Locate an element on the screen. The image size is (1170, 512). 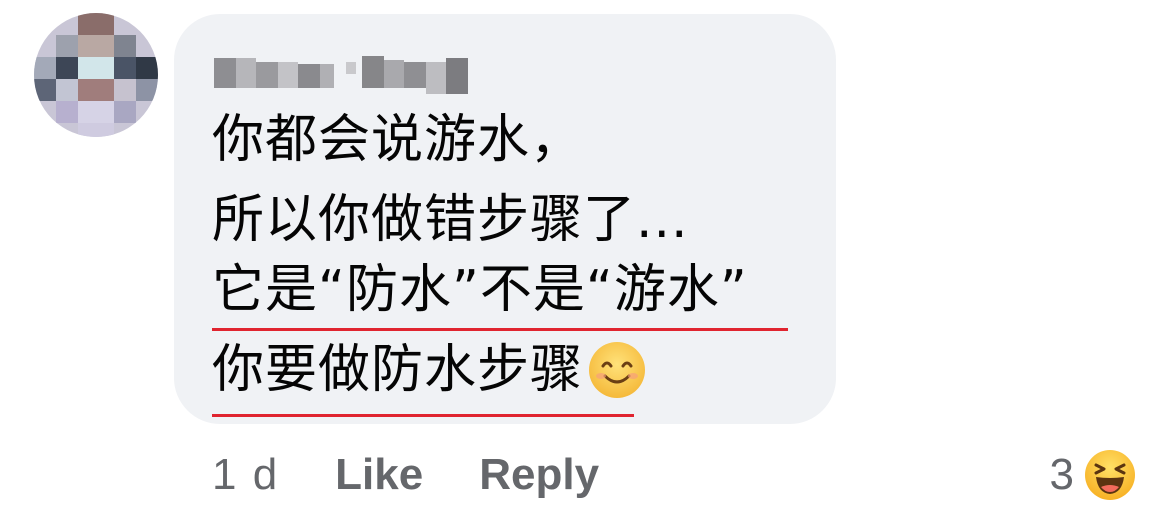
comment-text-line: 你要做防水步骤 is located at coordinates (429, 370).